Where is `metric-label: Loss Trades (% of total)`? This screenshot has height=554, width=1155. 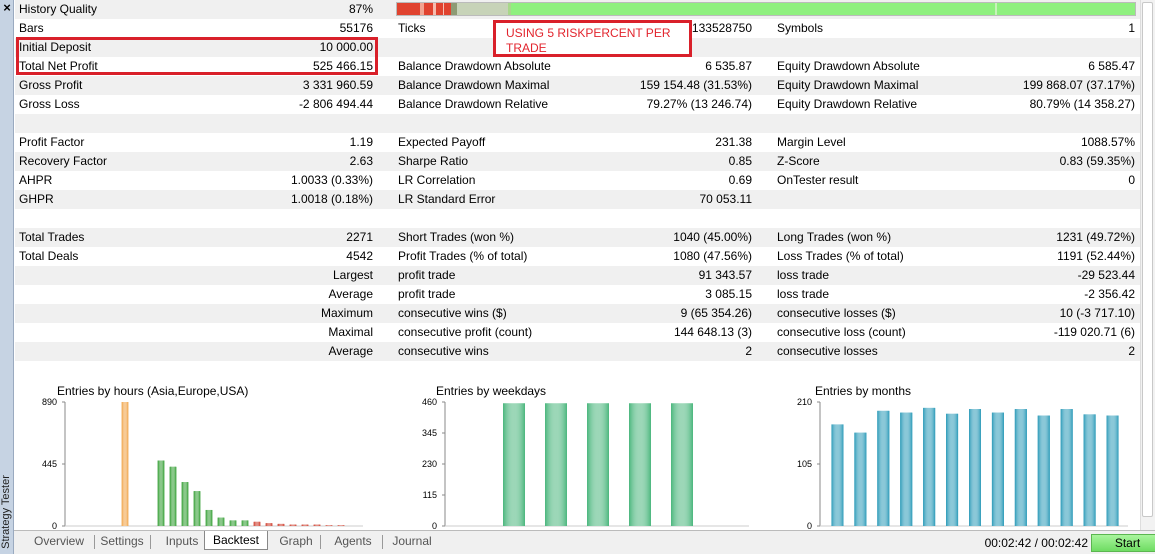 metric-label: Loss Trades (% of total) is located at coordinates (840, 256).